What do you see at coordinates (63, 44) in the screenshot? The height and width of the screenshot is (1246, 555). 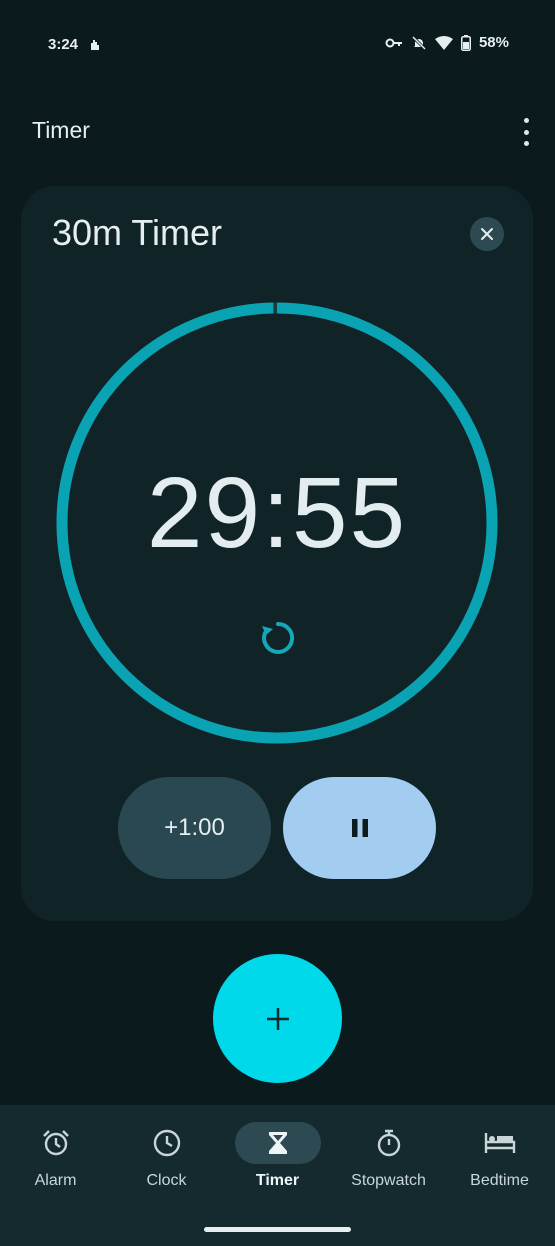 I see `status-time: 3:24` at bounding box center [63, 44].